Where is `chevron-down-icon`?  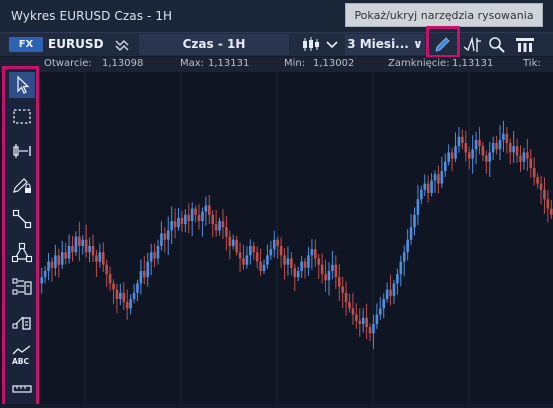
chevron-down-icon is located at coordinates (332, 44).